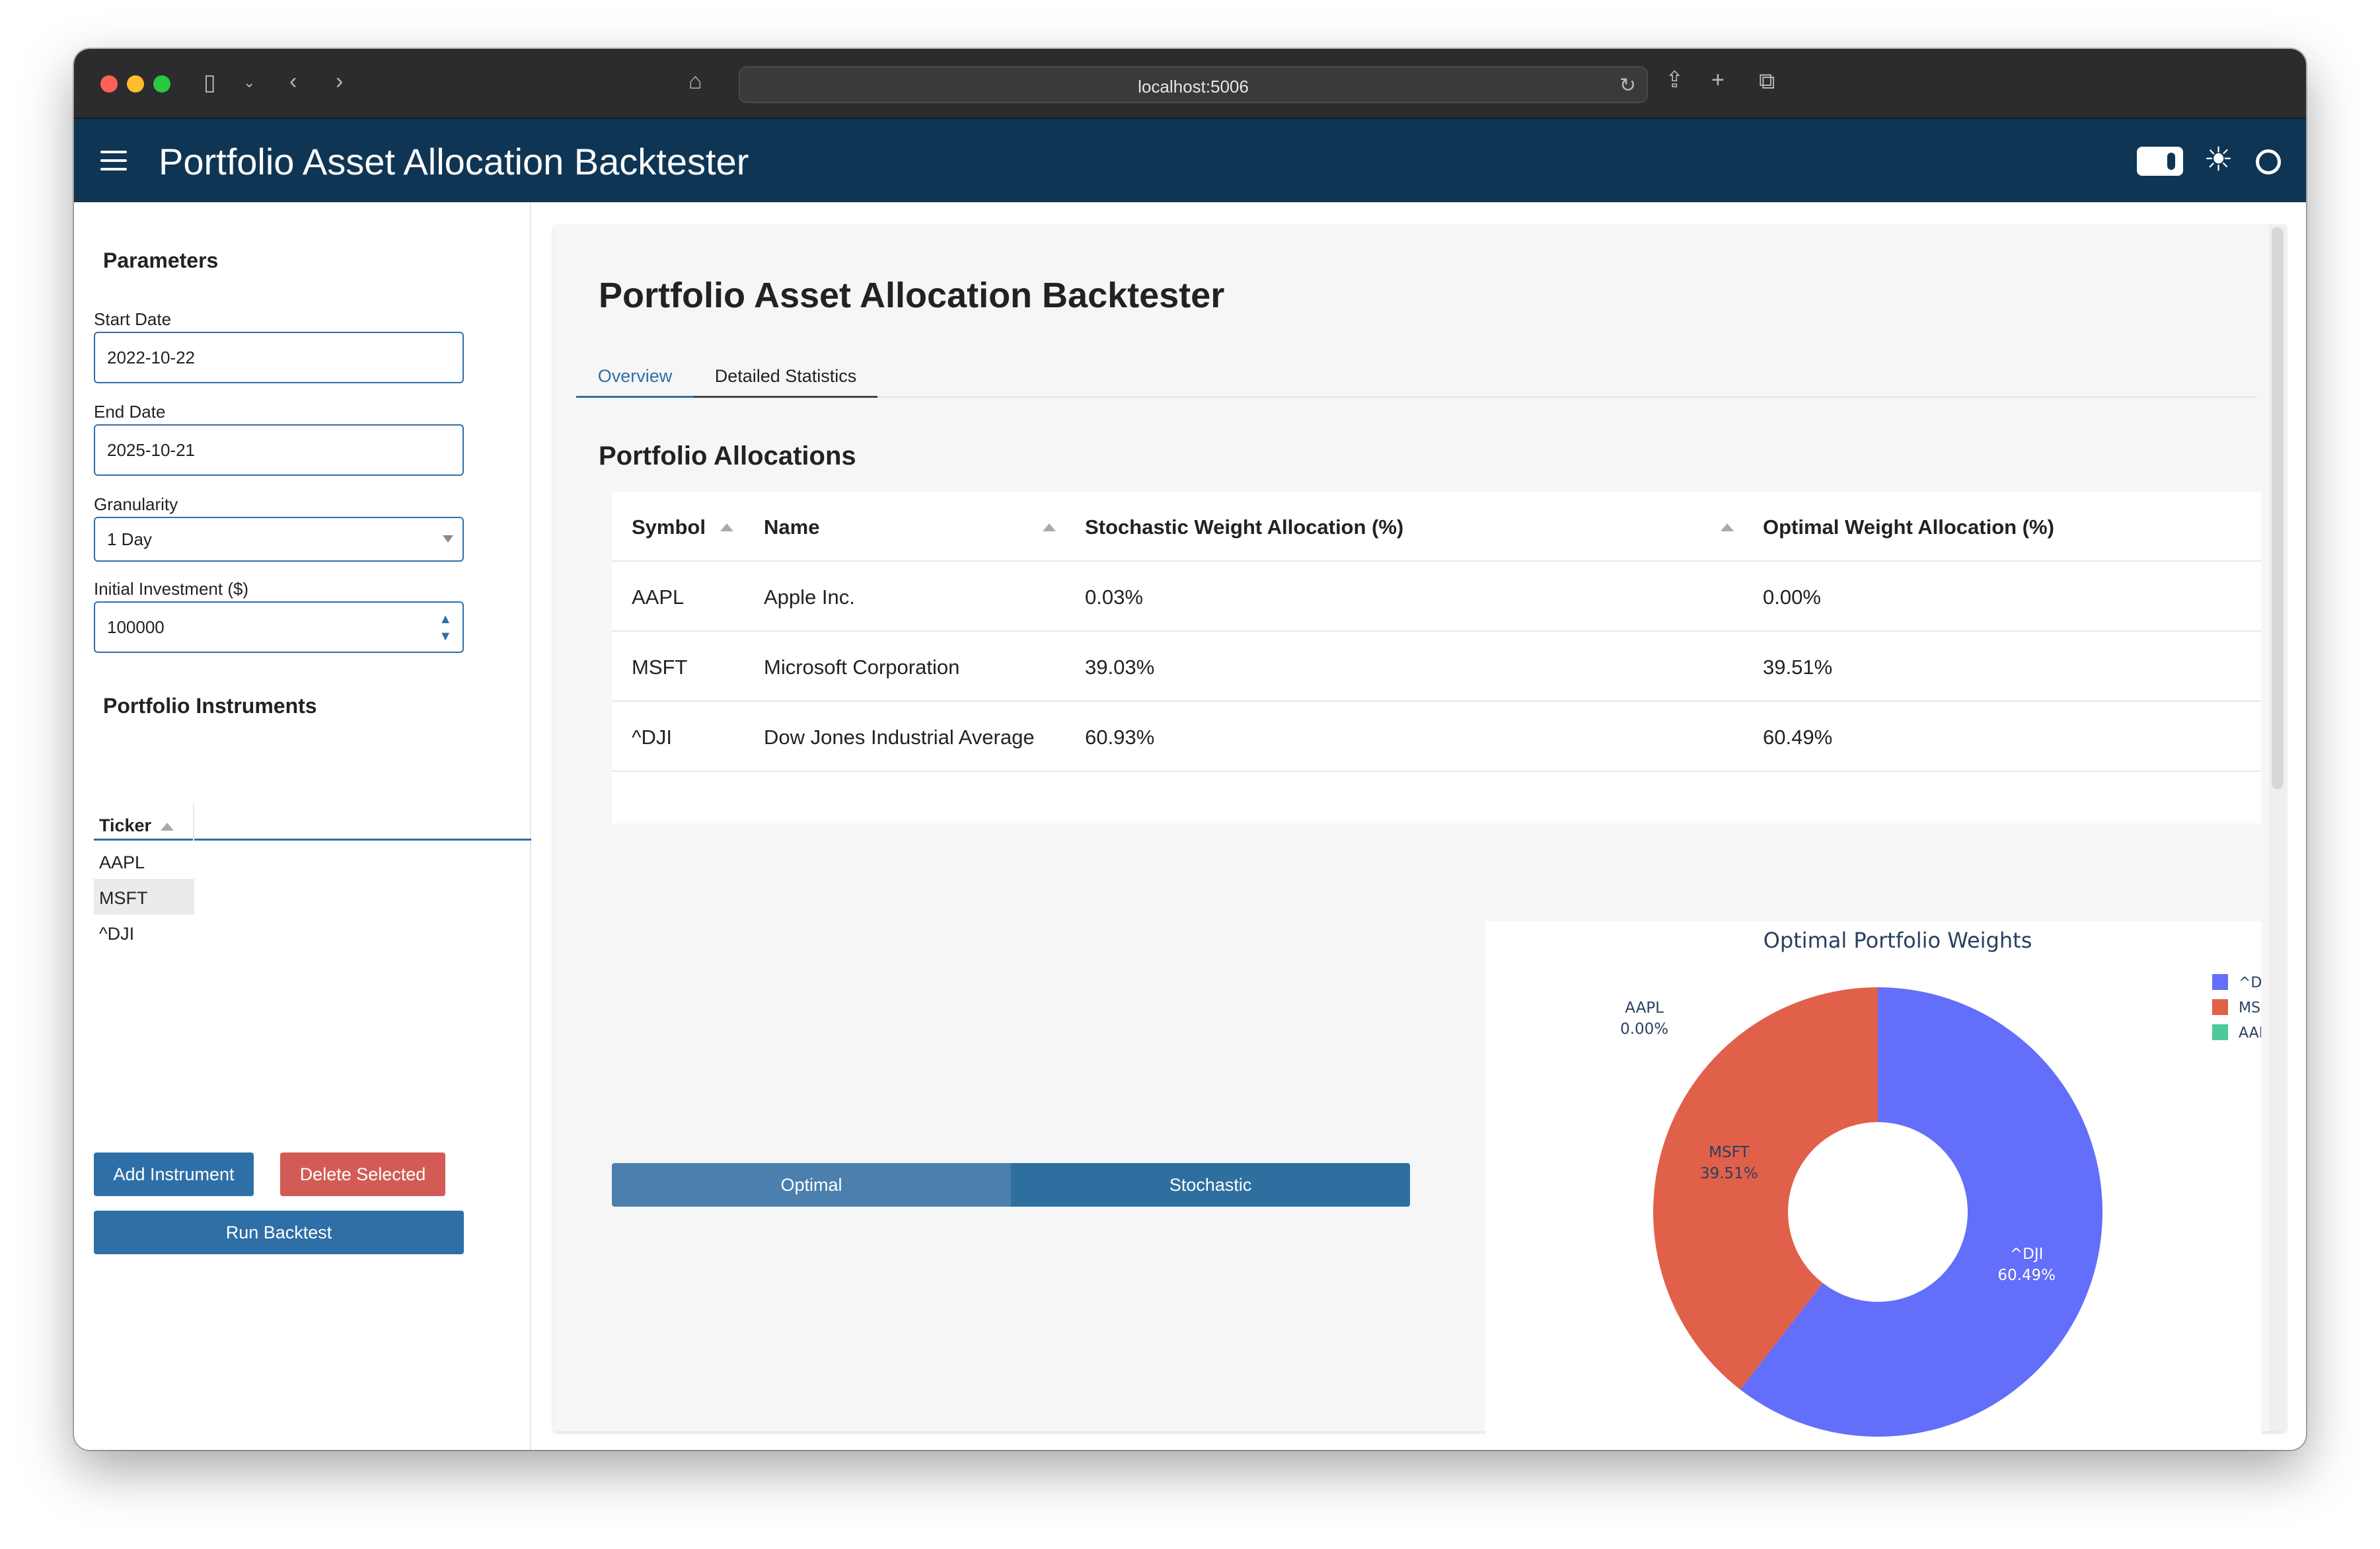  What do you see at coordinates (2220, 1032) in the screenshot?
I see `legend-swatch-aapl` at bounding box center [2220, 1032].